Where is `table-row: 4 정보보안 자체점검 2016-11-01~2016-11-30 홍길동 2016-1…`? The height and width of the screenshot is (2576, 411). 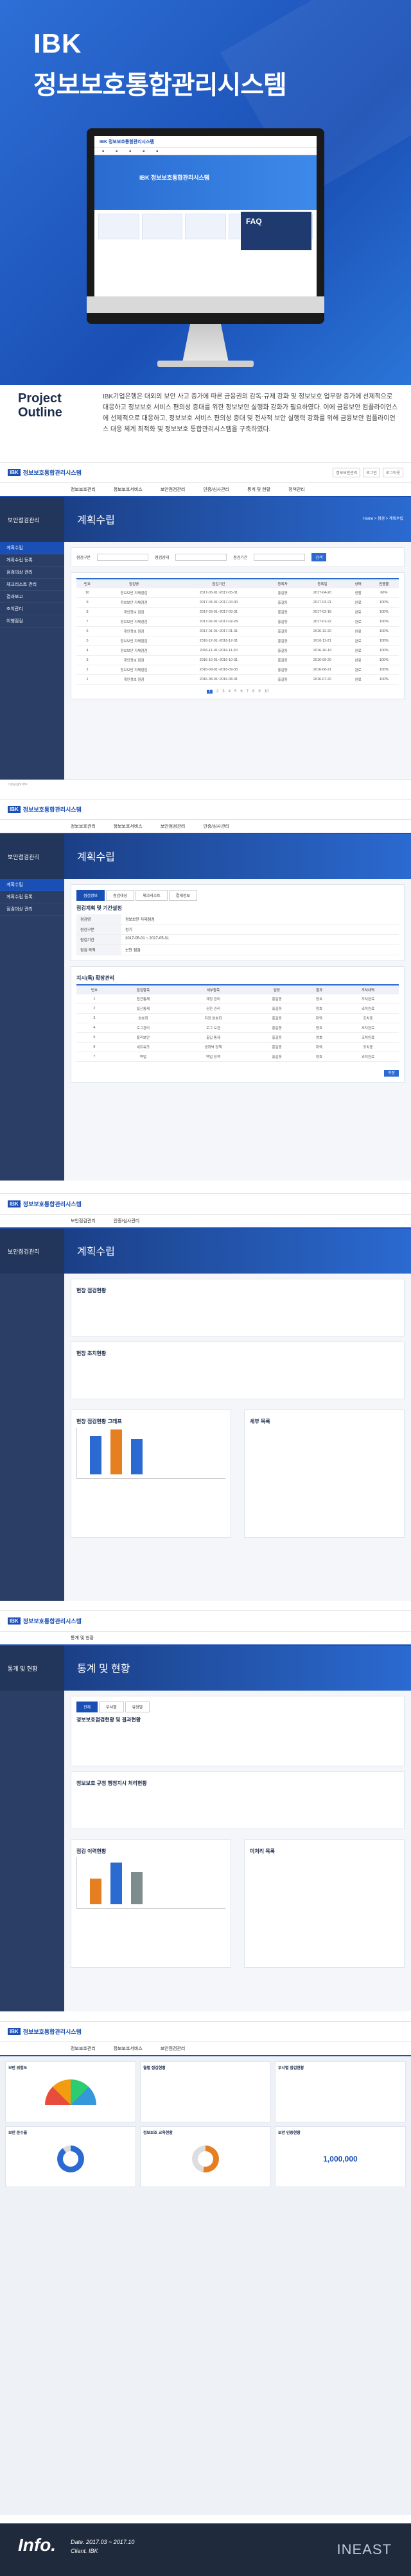
table-row: 4 정보보안 자체점검 2016-11-01~2016-11-30 홍길동 2016-1… is located at coordinates (237, 650).